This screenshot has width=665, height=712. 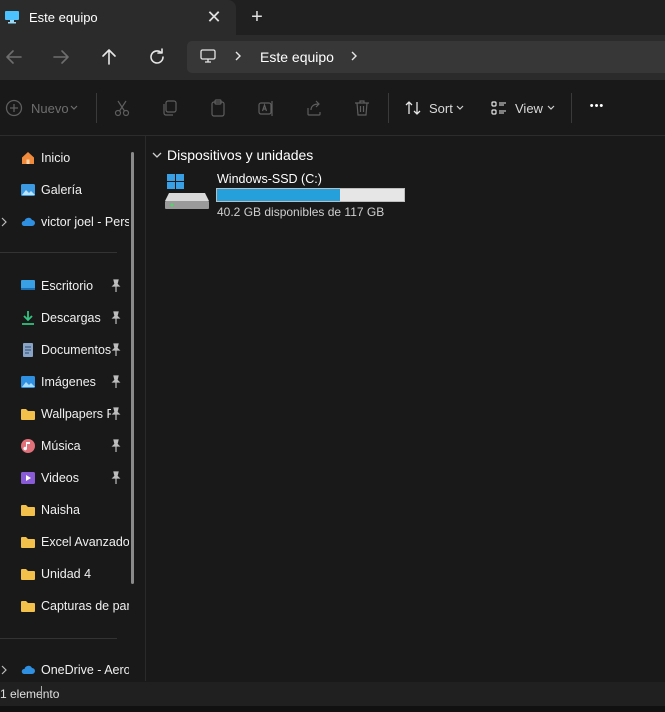 What do you see at coordinates (76, 414) in the screenshot?
I see `sidebar-item-label: Wallpapers P` at bounding box center [76, 414].